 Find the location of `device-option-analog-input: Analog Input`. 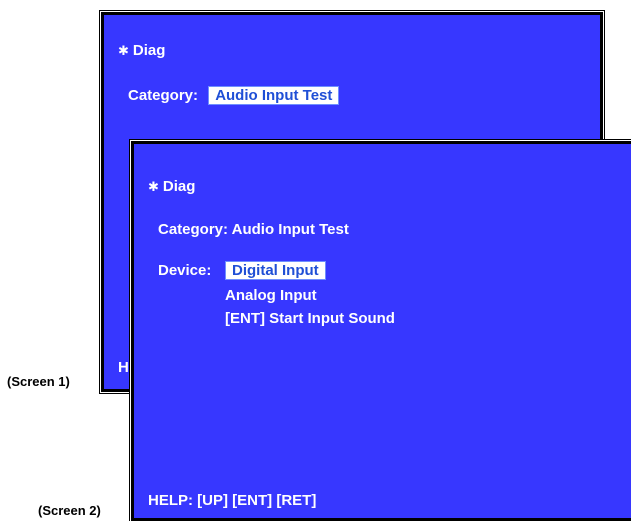

device-option-analog-input: Analog Input is located at coordinates (271, 296).